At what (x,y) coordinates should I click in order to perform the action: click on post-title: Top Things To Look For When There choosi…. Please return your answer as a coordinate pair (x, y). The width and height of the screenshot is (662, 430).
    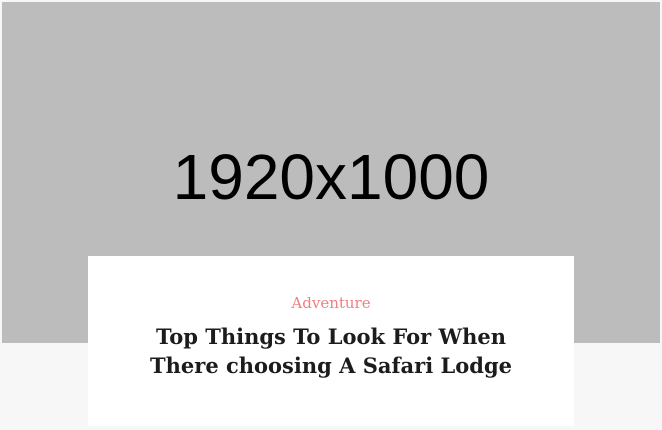
    Looking at the image, I should click on (331, 351).